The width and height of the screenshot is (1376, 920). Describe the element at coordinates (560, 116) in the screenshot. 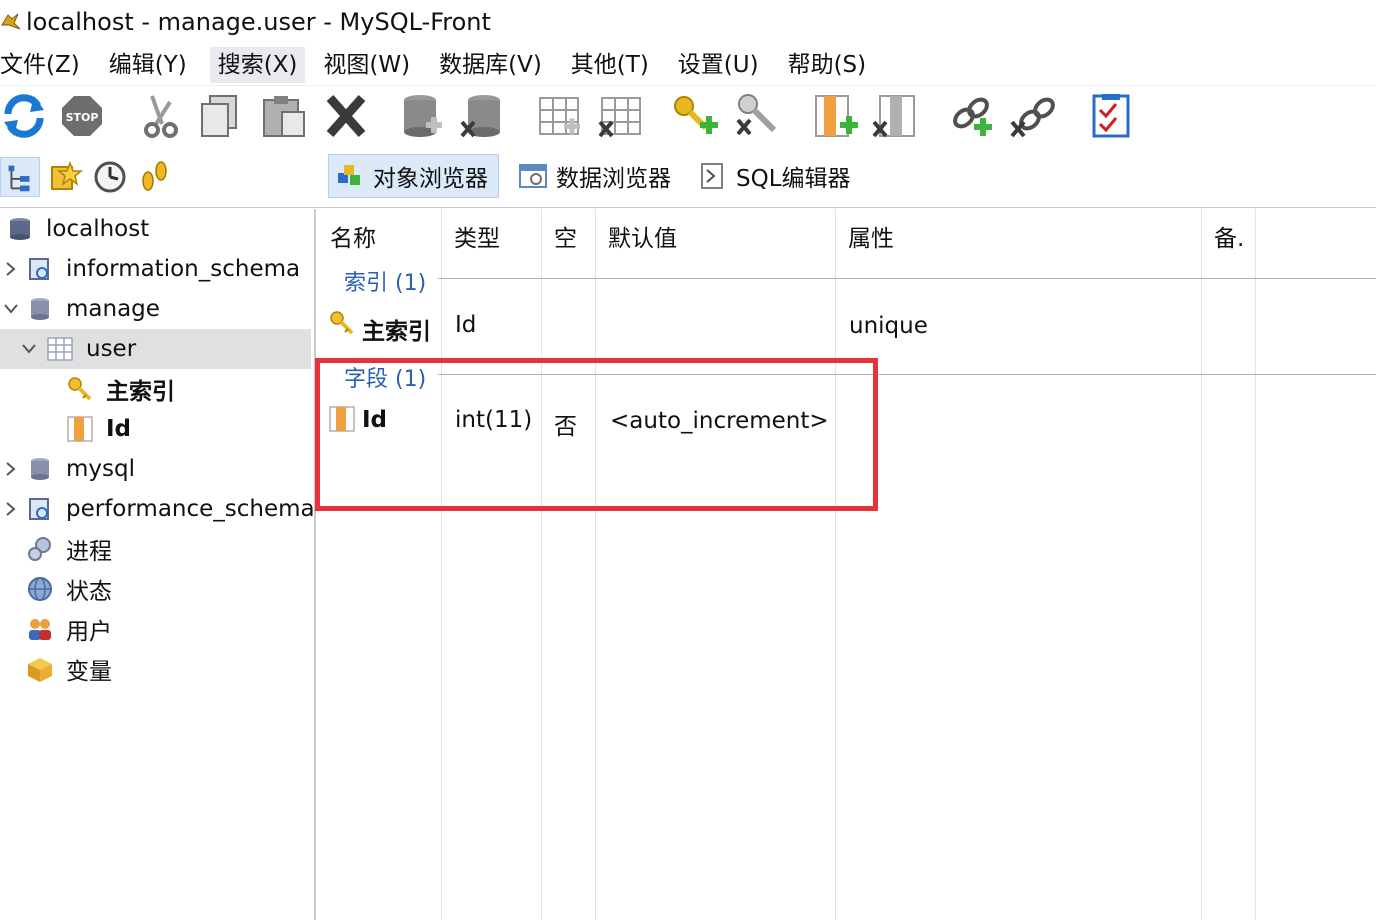

I see `create-table-icon` at that location.